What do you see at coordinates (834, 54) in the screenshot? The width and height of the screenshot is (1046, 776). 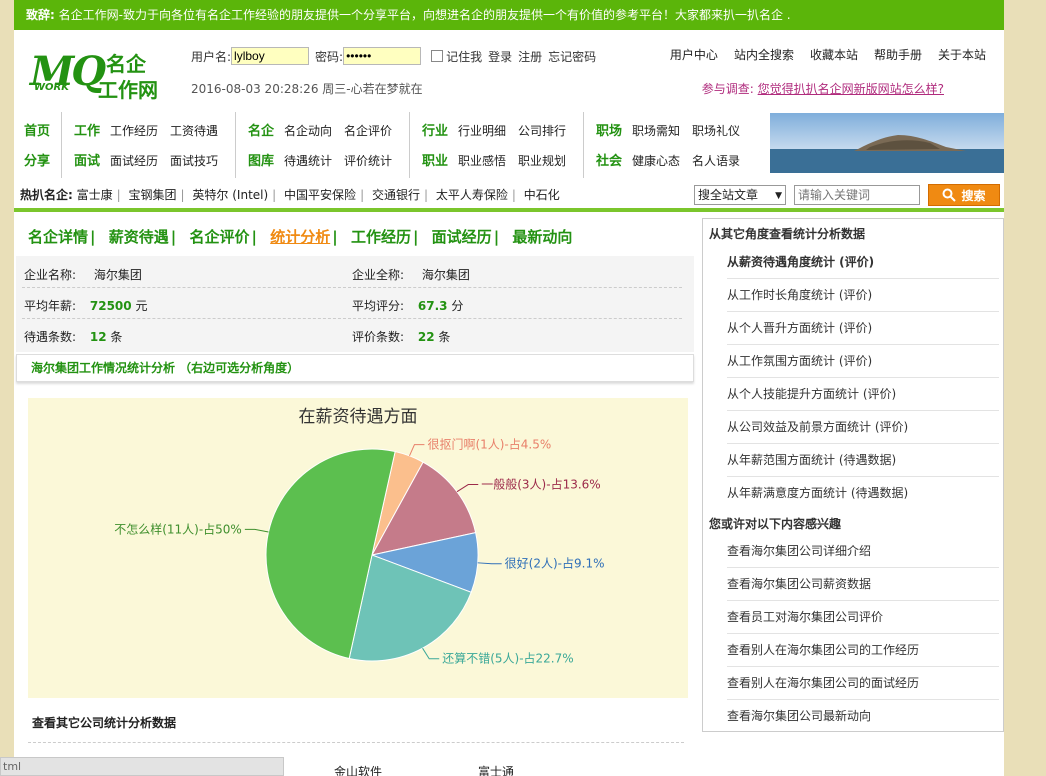 I see `topnav-bookmark: 收藏本站` at bounding box center [834, 54].